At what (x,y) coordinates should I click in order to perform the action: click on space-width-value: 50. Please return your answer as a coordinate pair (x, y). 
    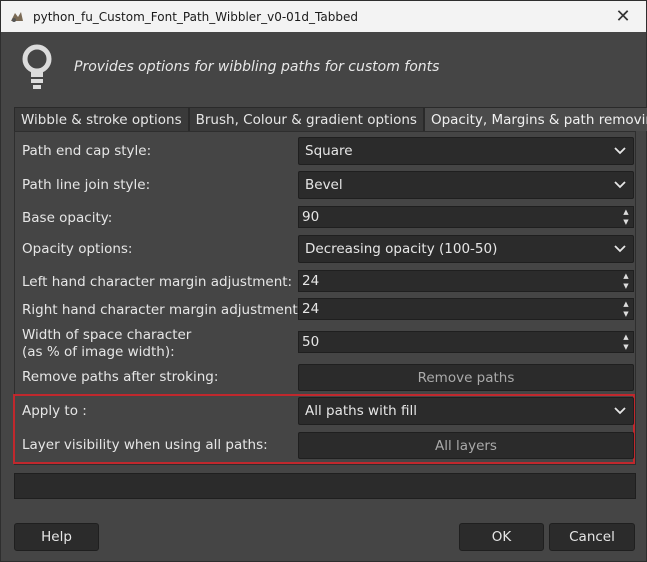
    Looking at the image, I should click on (311, 342).